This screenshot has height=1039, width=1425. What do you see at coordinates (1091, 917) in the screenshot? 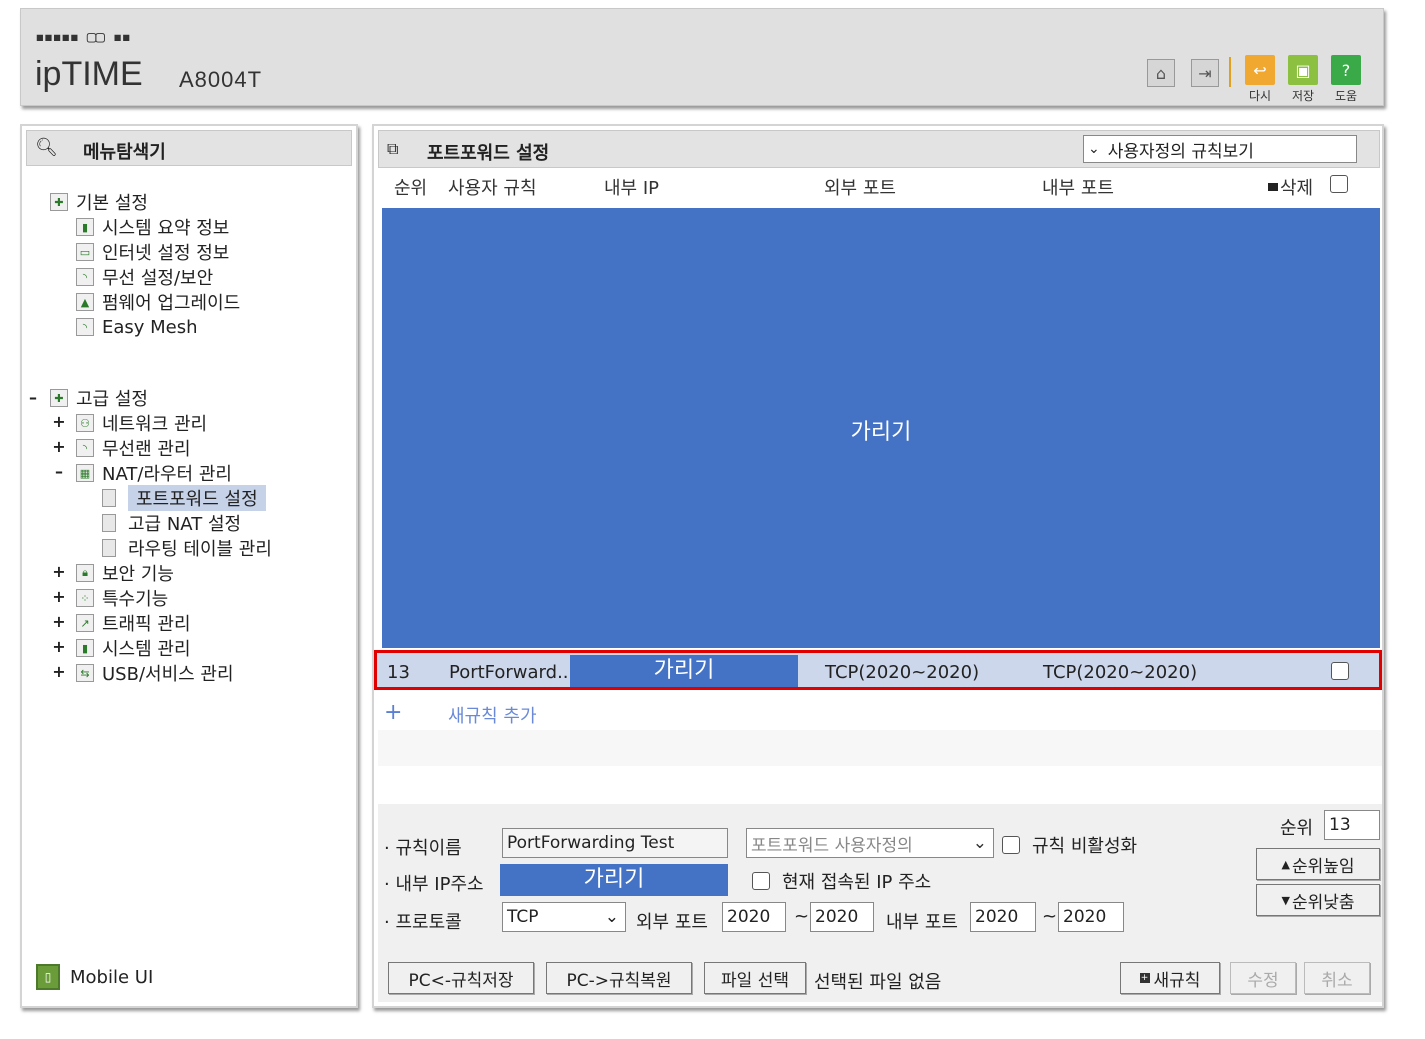
I see `internal-port-to: 2020` at bounding box center [1091, 917].